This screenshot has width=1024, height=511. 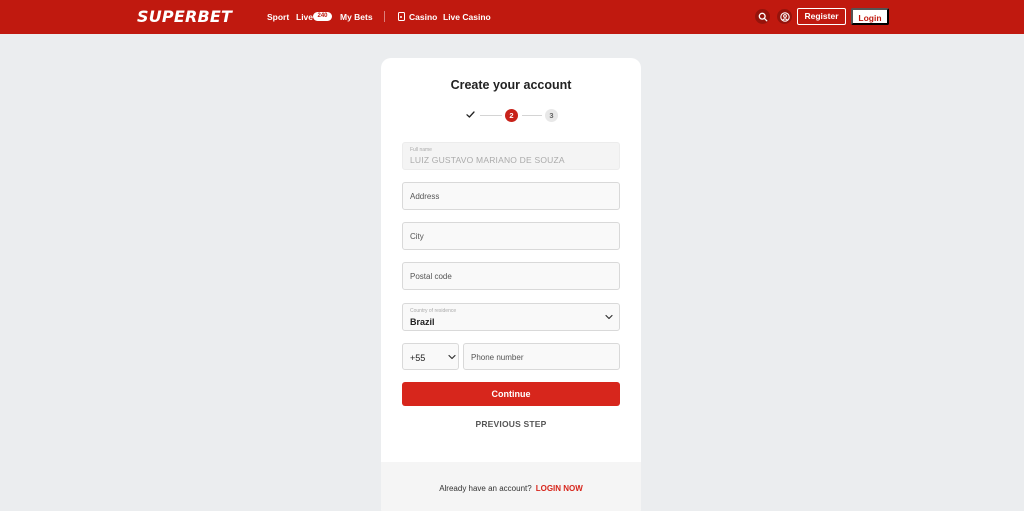 I want to click on full-name-value: LUIZ GUSTAVO MARIANO DE SOUZA, so click(x=487, y=160).